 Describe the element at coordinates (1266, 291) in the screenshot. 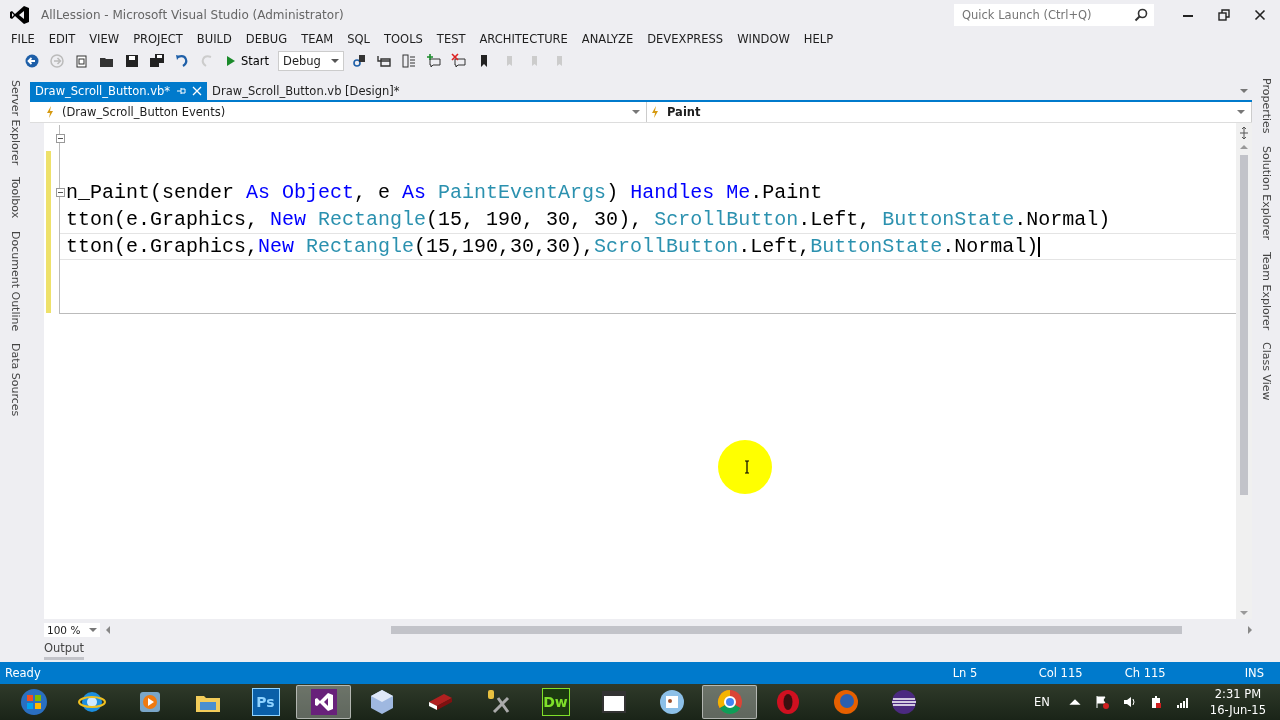

I see `tool-window-tab: Team Explorer` at that location.